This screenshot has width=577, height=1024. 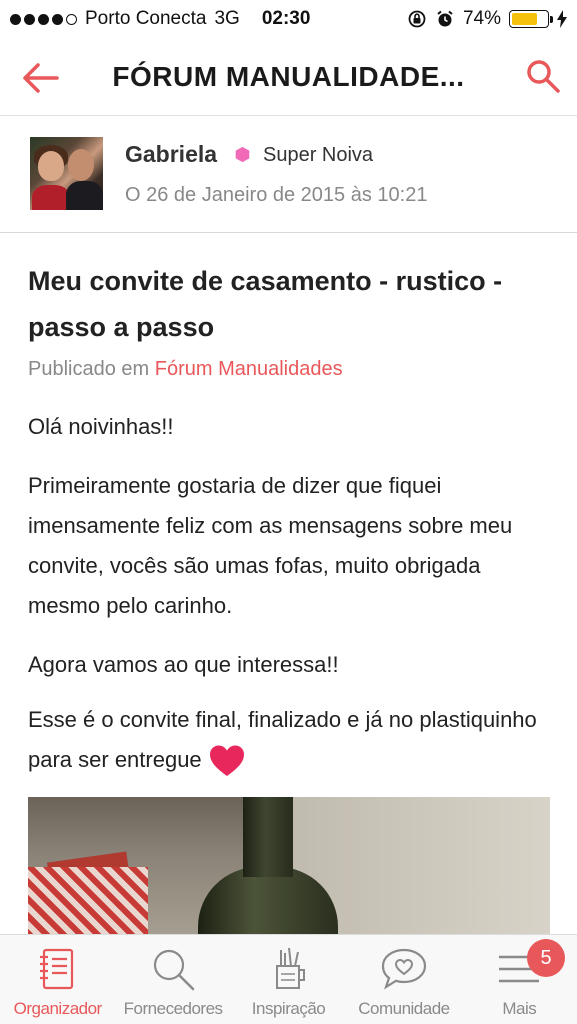 What do you see at coordinates (171, 154) in the screenshot?
I see `author-name: Gabriela` at bounding box center [171, 154].